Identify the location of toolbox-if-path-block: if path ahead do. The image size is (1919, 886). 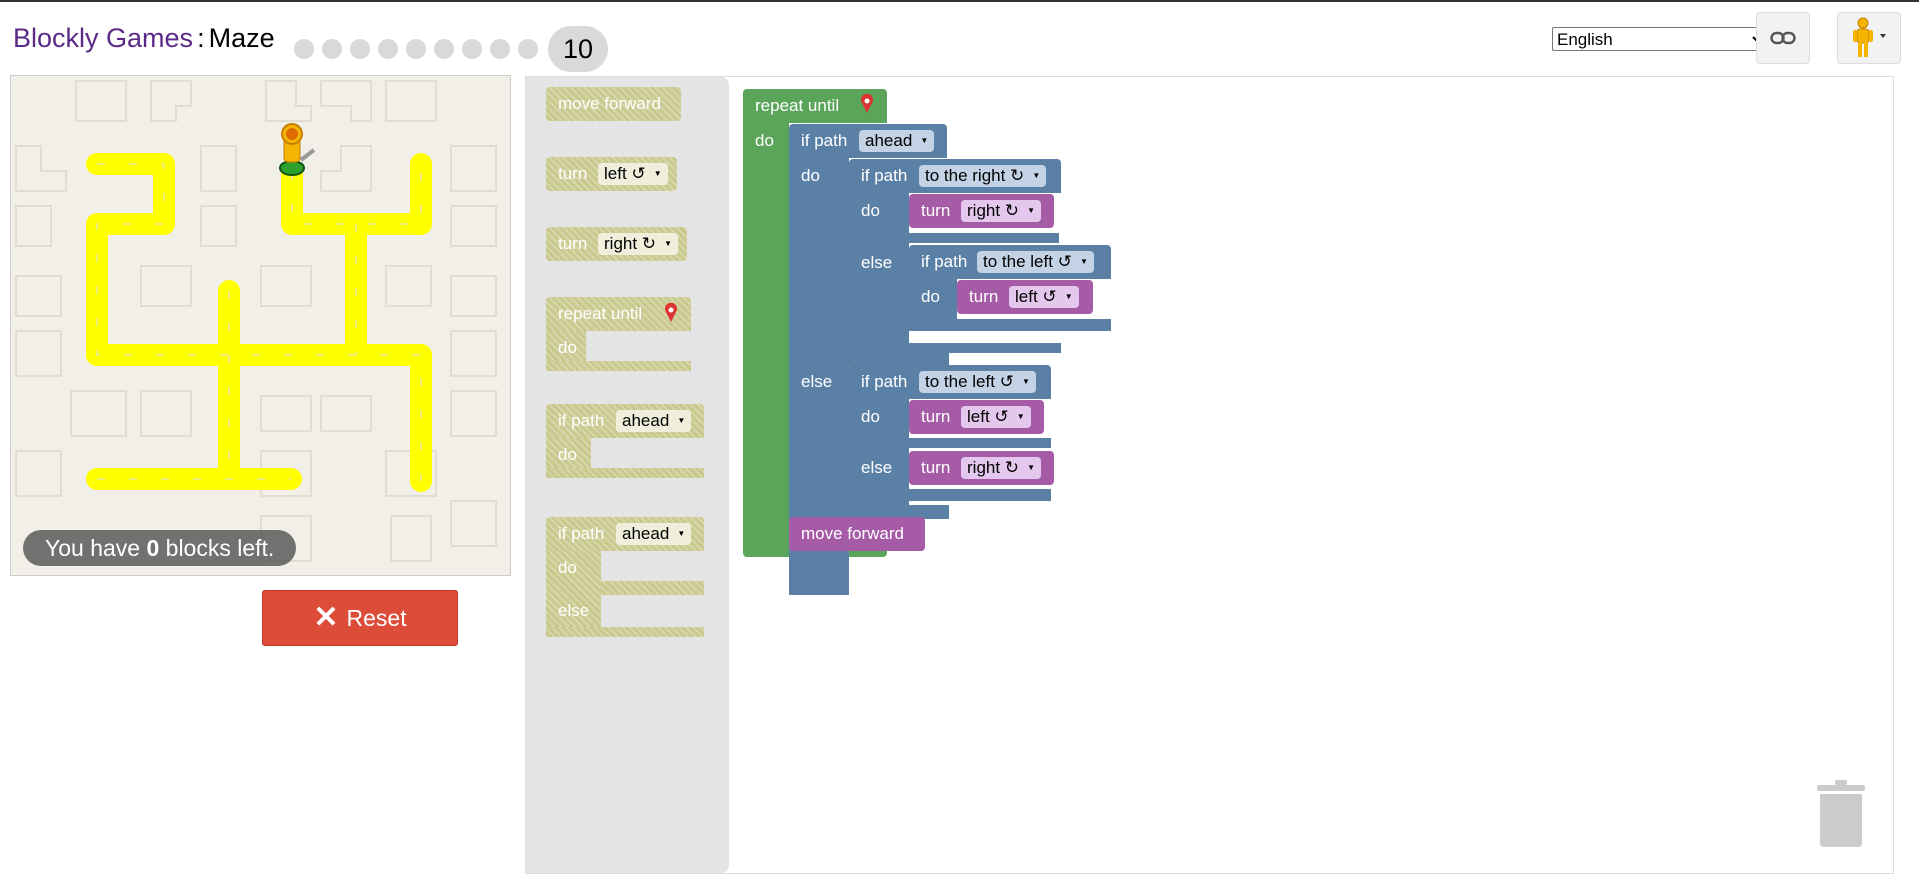
(626, 441).